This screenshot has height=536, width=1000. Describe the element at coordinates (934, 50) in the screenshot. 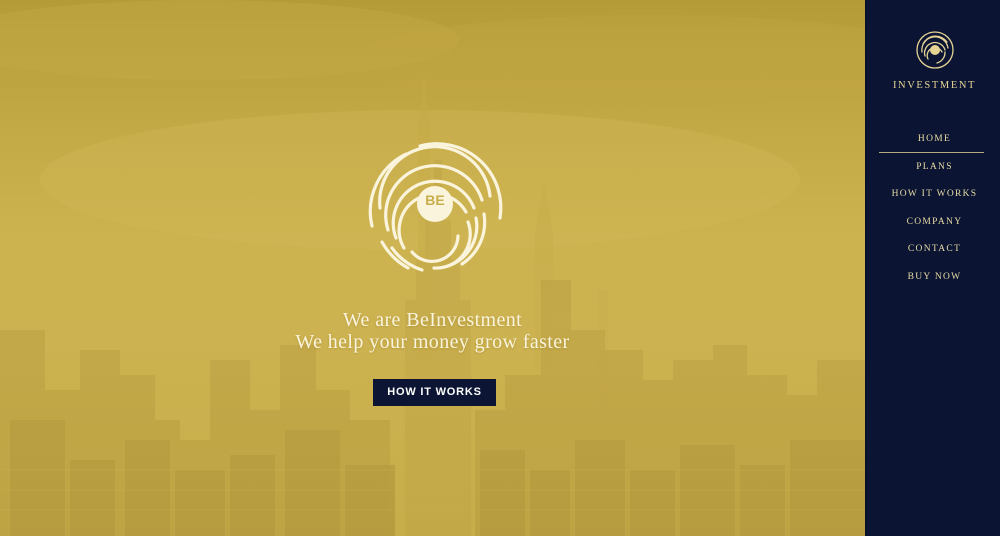

I see `fingerprint-logo-icon` at that location.